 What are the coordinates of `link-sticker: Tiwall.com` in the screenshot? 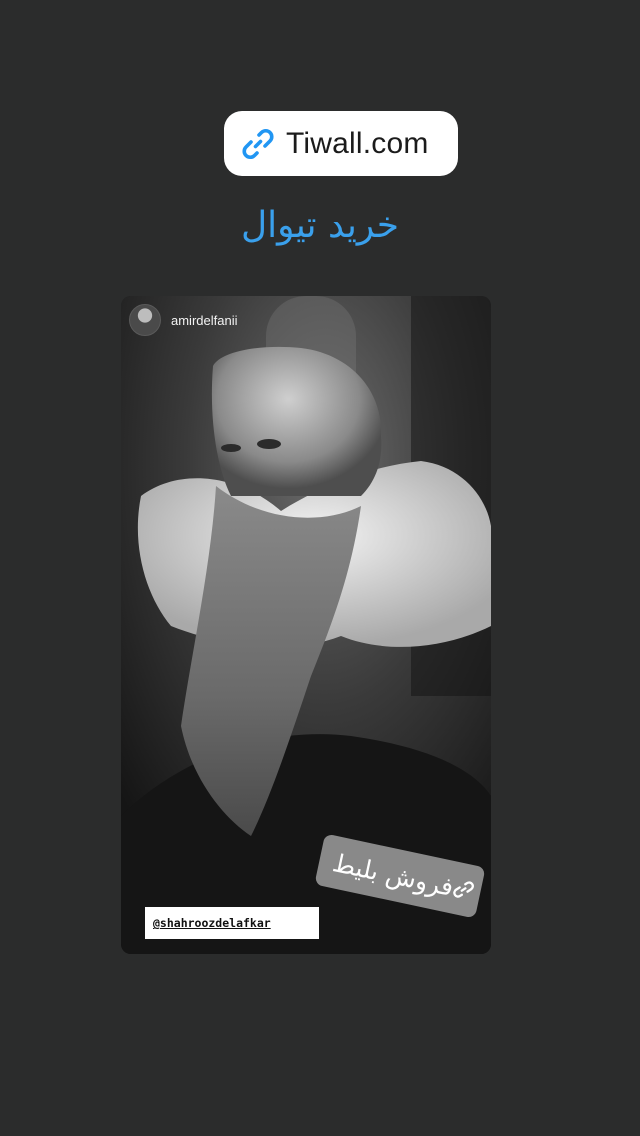 It's located at (341, 143).